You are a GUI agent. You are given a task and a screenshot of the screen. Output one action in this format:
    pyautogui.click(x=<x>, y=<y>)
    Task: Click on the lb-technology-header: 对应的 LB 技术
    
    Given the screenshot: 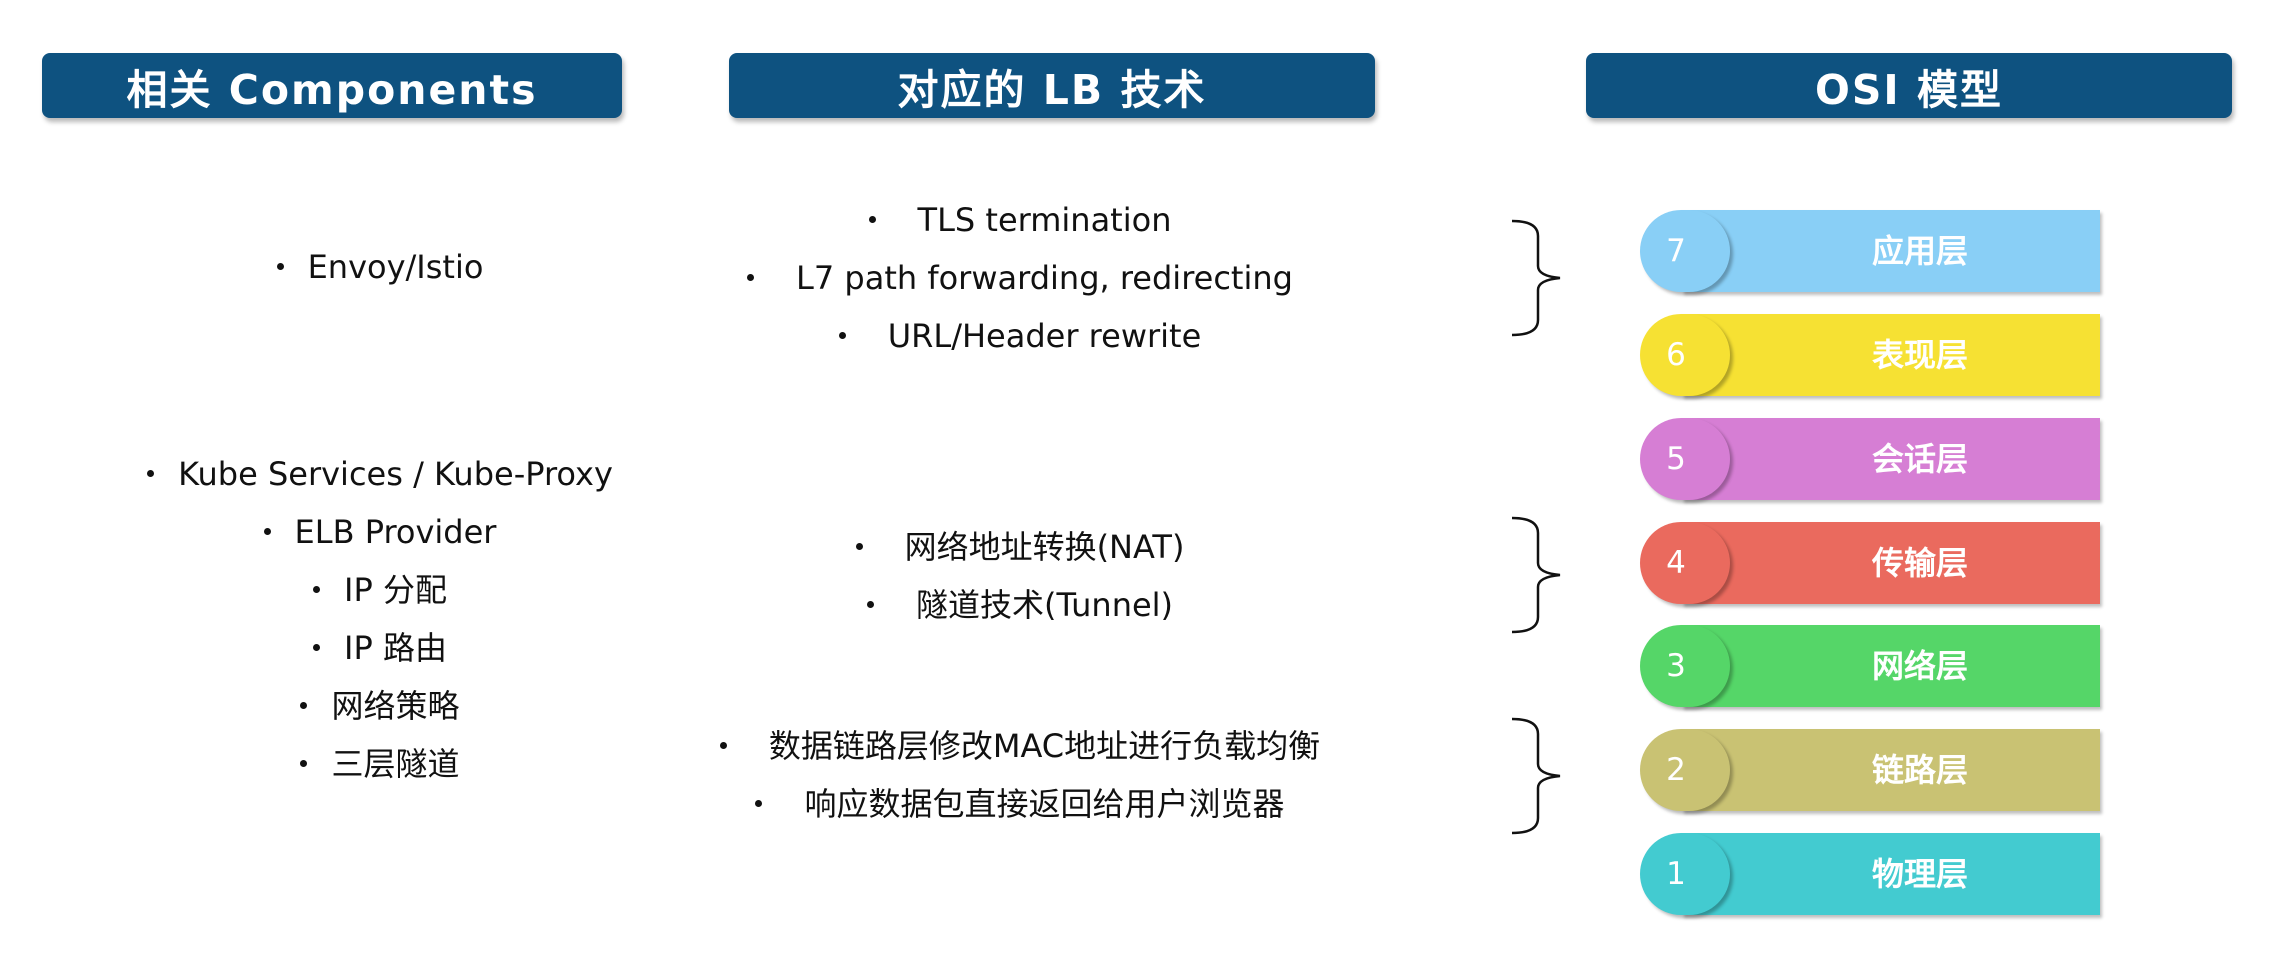 What is the action you would take?
    pyautogui.click(x=1052, y=85)
    